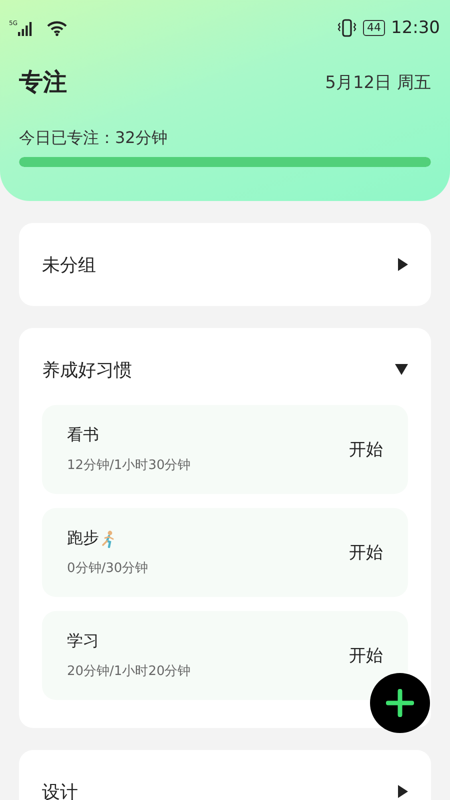 The image size is (450, 800). Describe the element at coordinates (57, 28) in the screenshot. I see `wifi-icon` at that location.